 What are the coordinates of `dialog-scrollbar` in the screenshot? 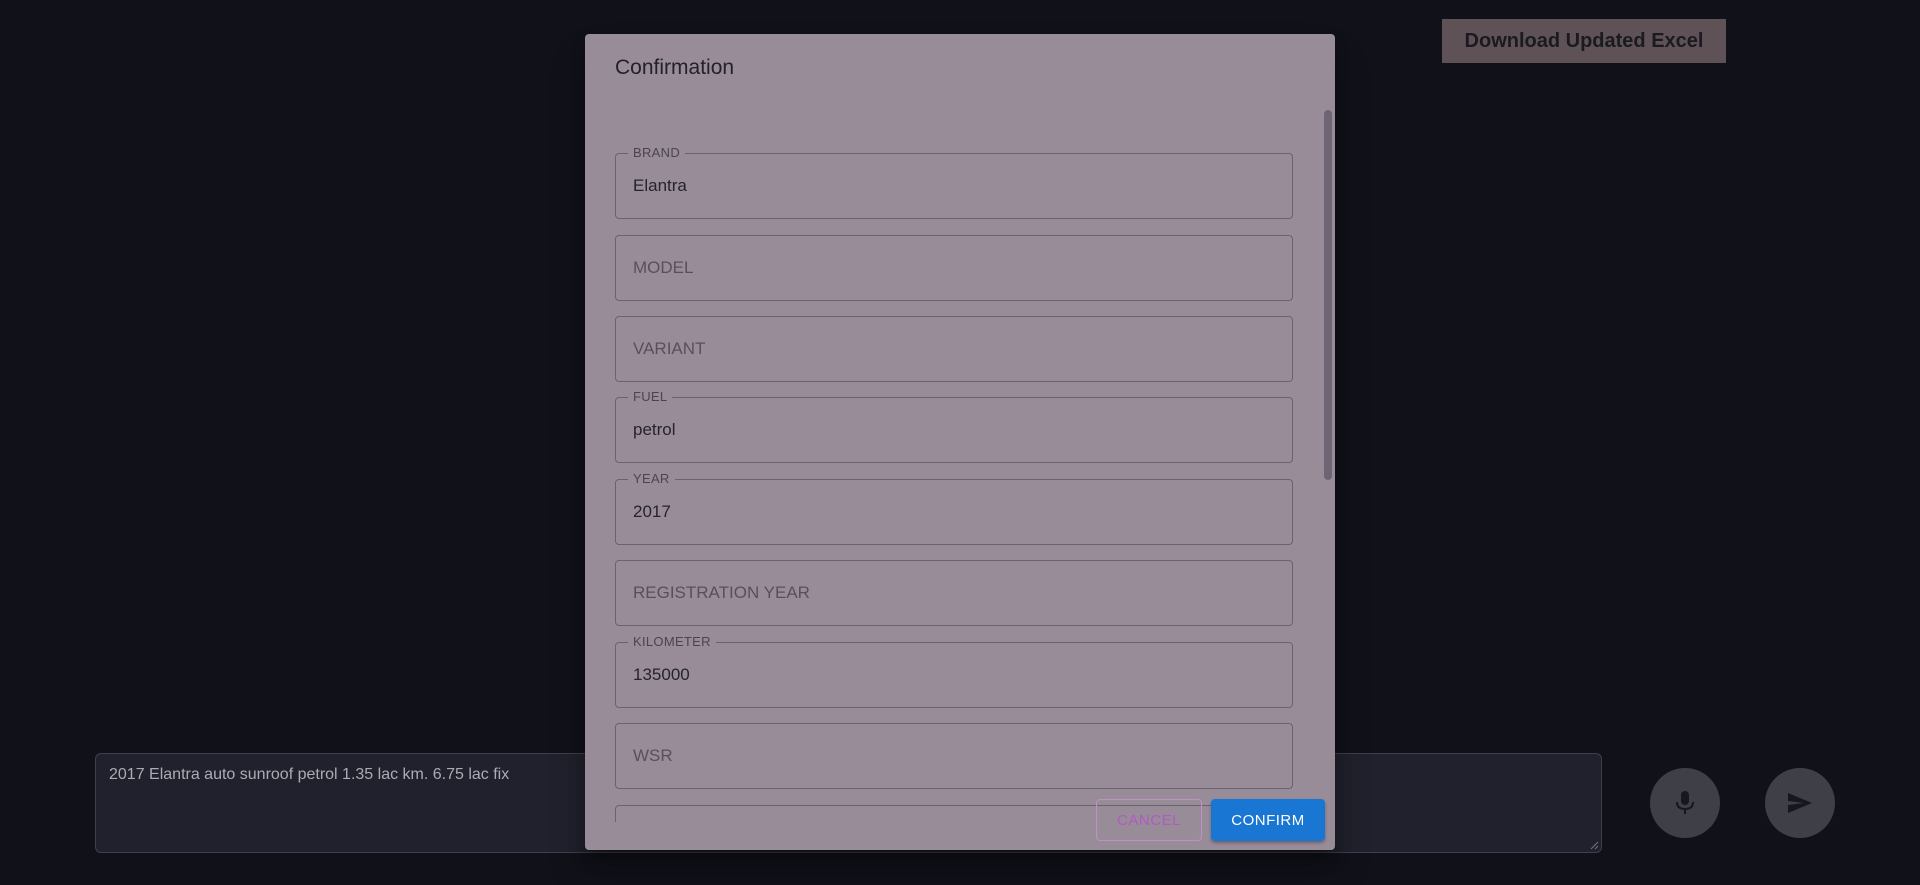 It's located at (1328, 466).